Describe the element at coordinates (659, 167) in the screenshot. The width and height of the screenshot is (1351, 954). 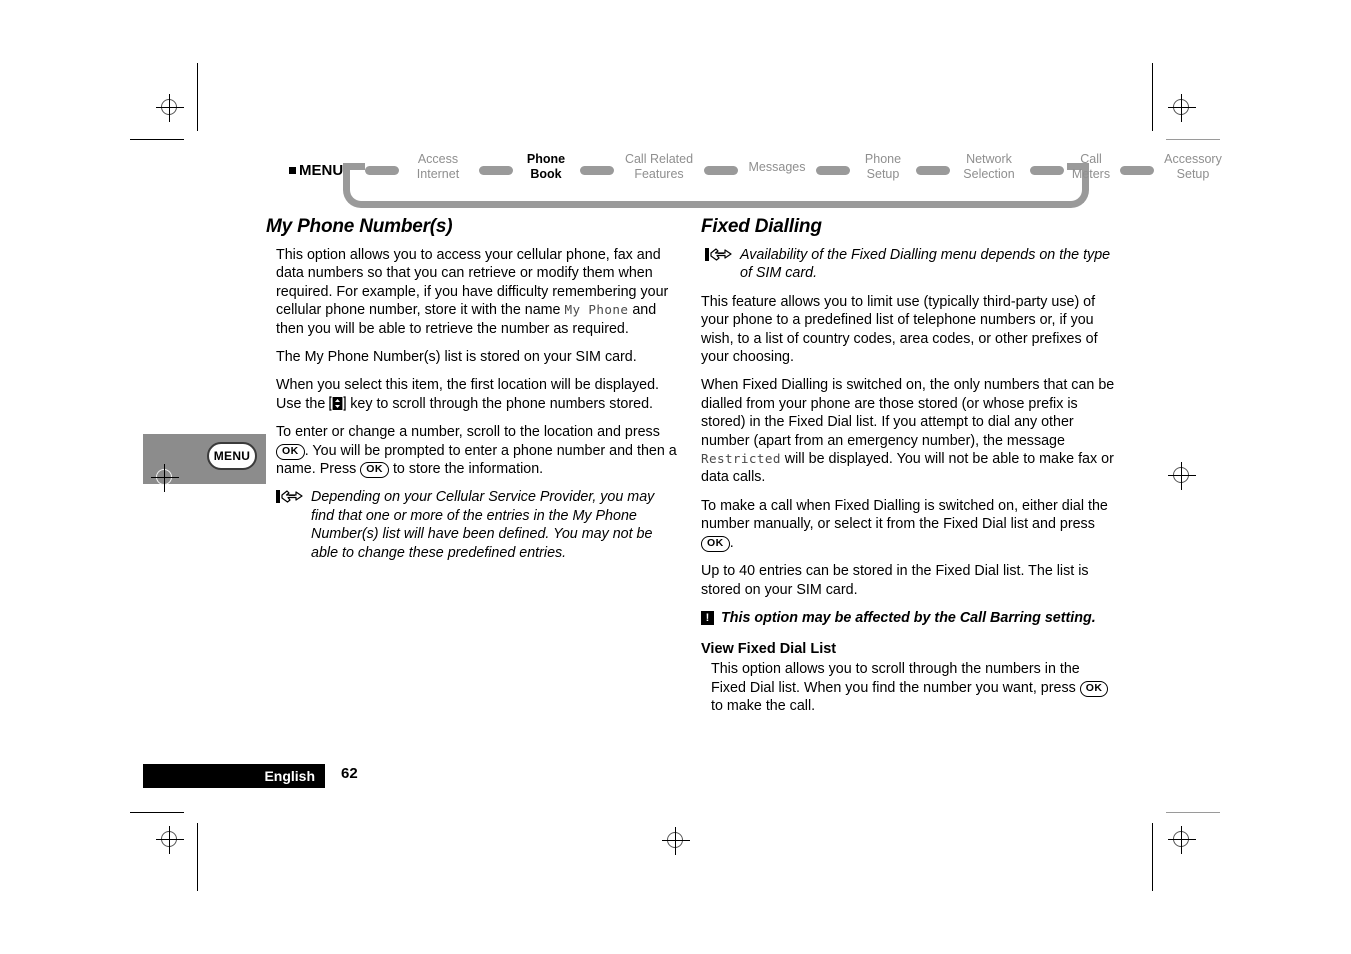
I see `breadcrumb-item-call-related-features: Call Related Features` at that location.